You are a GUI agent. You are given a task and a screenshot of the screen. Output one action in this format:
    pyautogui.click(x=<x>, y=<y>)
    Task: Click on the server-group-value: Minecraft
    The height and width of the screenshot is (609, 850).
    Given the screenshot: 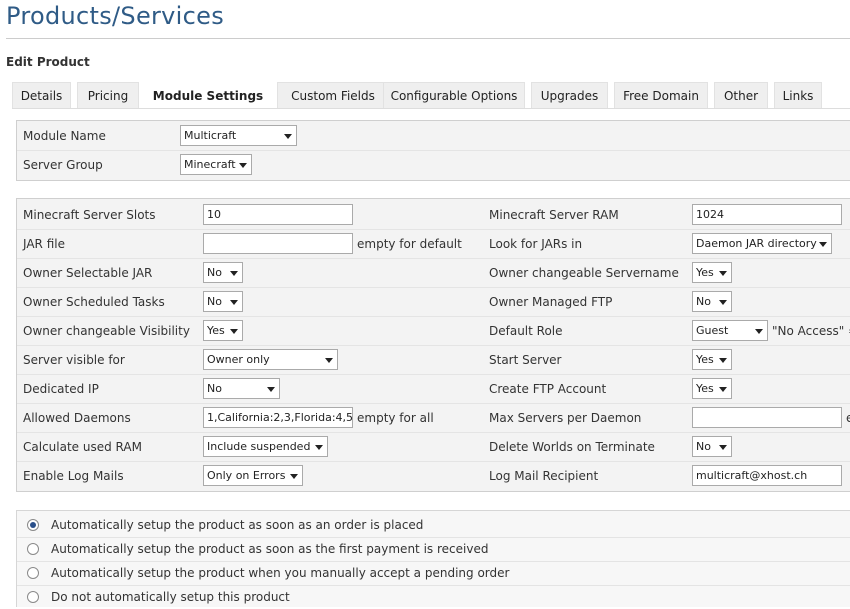 What is the action you would take?
    pyautogui.click(x=210, y=164)
    